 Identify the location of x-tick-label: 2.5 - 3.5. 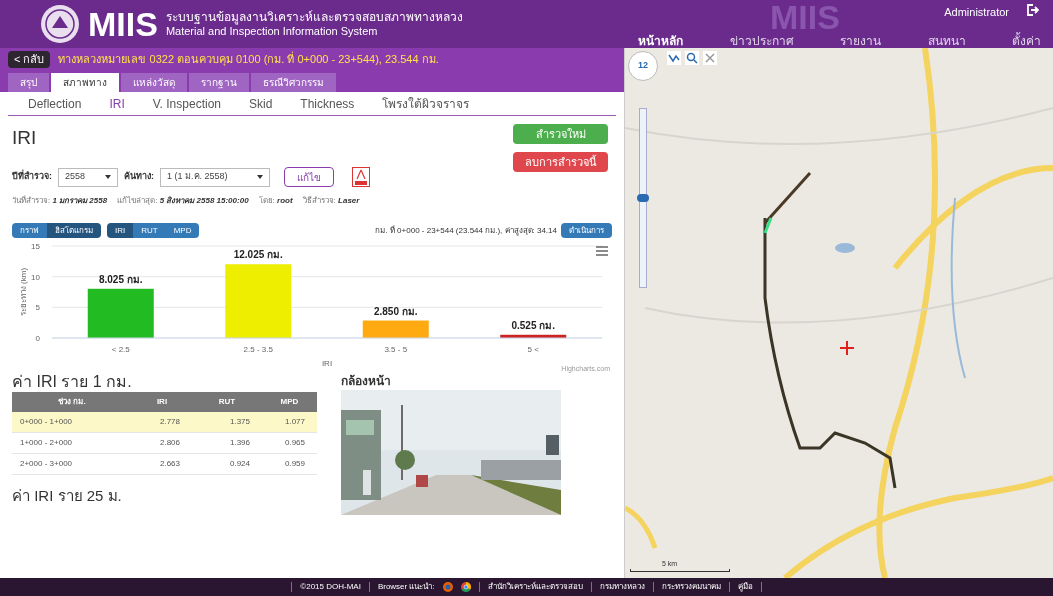
(258, 349).